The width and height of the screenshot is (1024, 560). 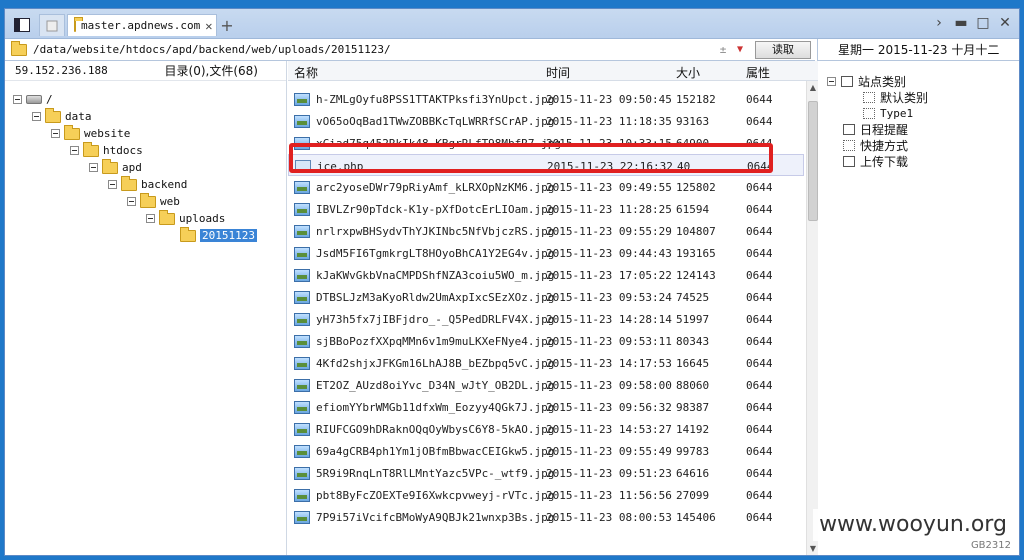 What do you see at coordinates (609, 253) in the screenshot?
I see `file-time: 2015-11-23 09:44:43` at bounding box center [609, 253].